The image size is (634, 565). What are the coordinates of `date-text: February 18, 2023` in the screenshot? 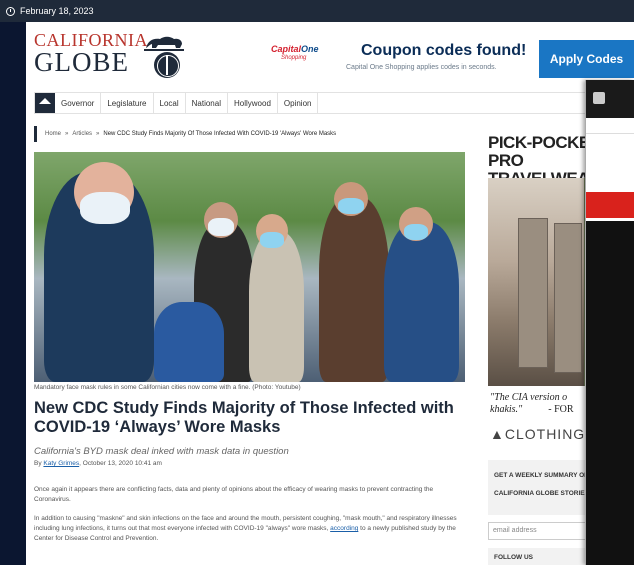 It's located at (57, 11).